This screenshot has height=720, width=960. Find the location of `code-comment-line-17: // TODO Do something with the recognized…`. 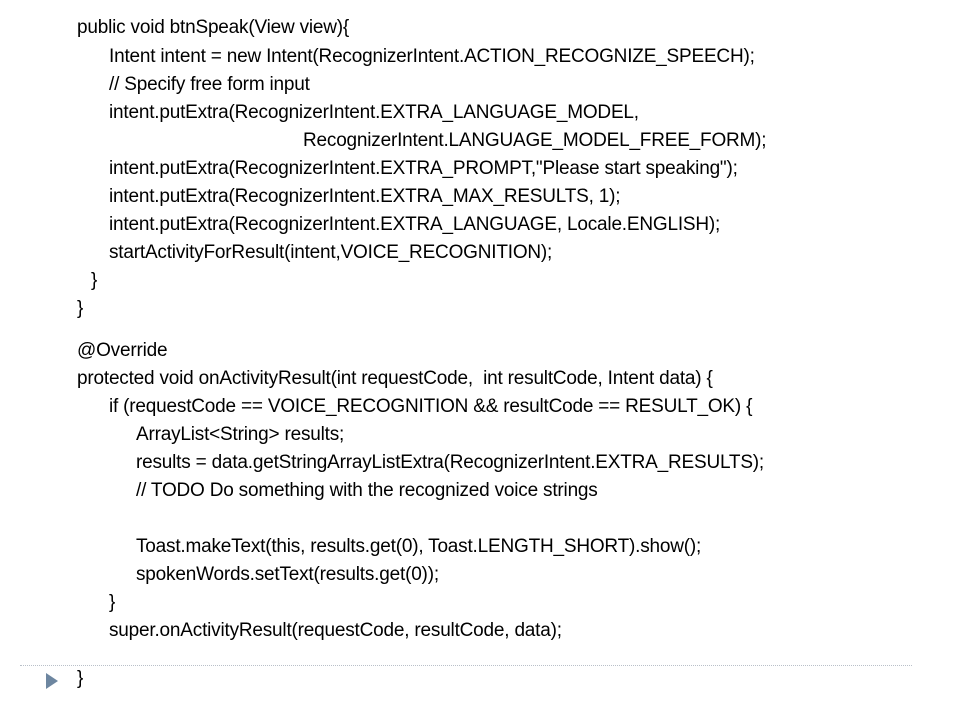

code-comment-line-17: // TODO Do something with the recognized… is located at coordinates (367, 490).